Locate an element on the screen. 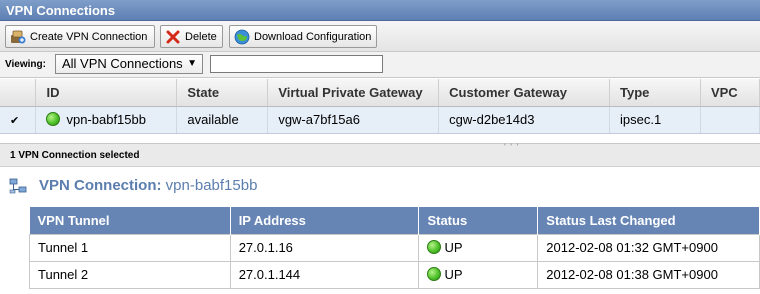  column-header-vpn-tunnel: VPN Tunnel is located at coordinates (130, 220).